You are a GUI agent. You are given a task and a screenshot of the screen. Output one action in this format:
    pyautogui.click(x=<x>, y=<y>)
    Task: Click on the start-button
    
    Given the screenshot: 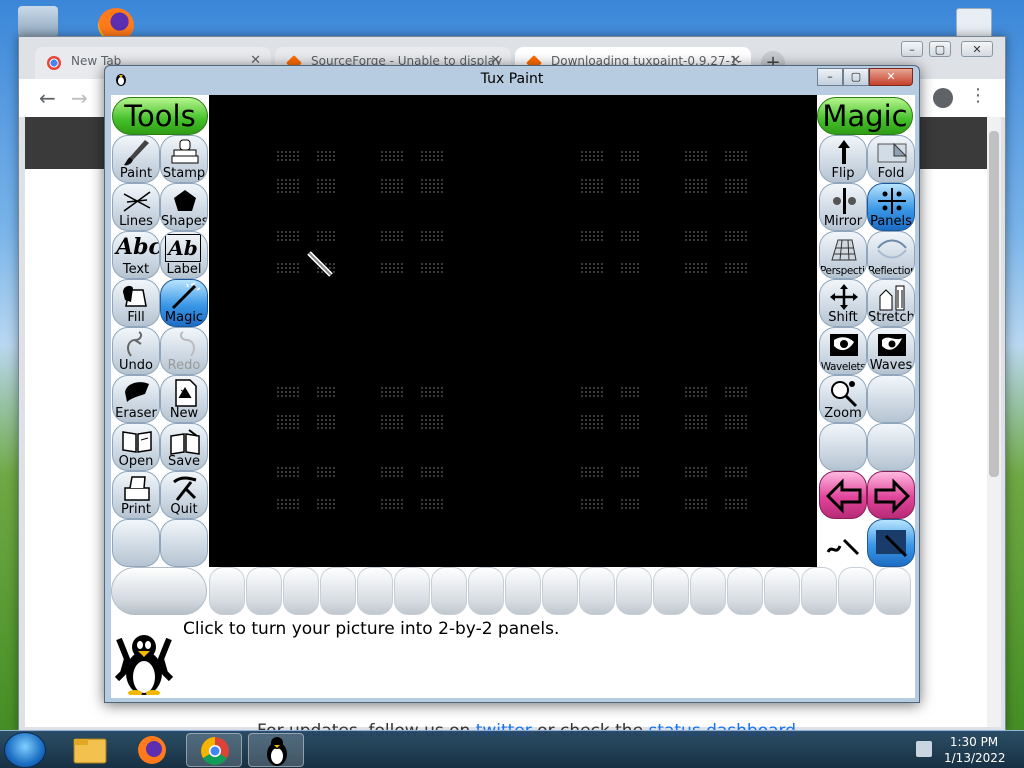 What is the action you would take?
    pyautogui.click(x=25, y=750)
    